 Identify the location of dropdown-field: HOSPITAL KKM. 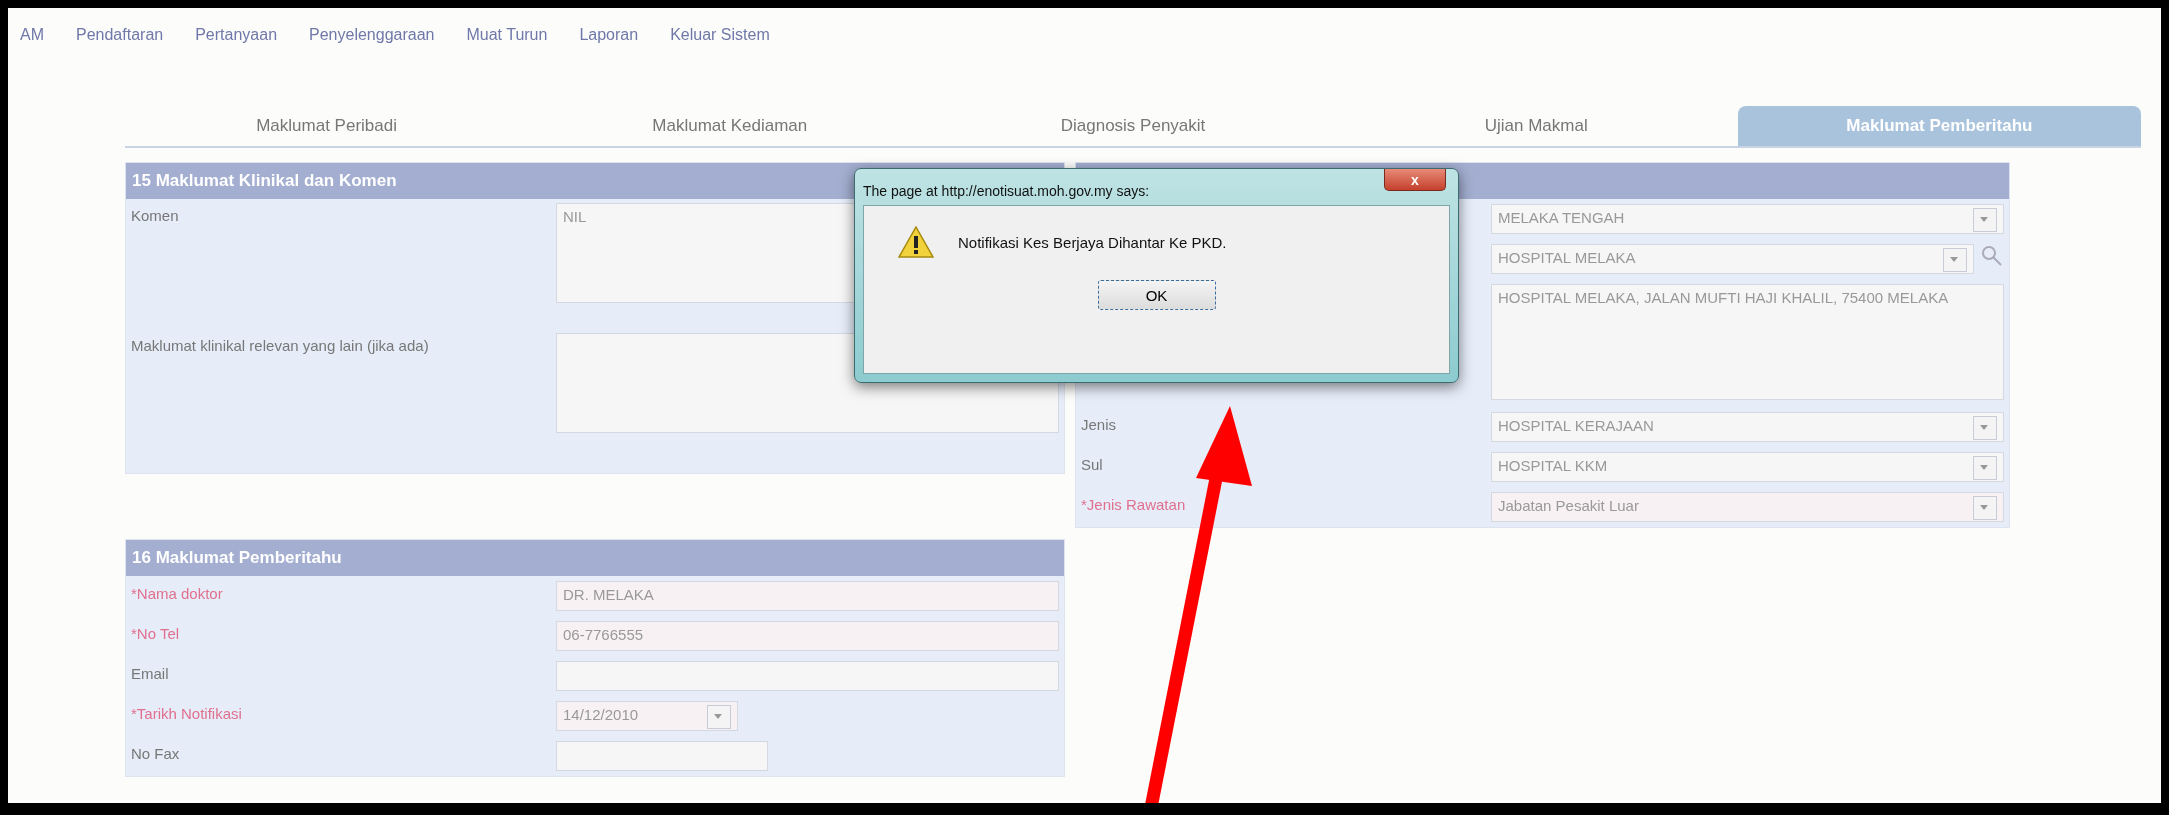
(1747, 467).